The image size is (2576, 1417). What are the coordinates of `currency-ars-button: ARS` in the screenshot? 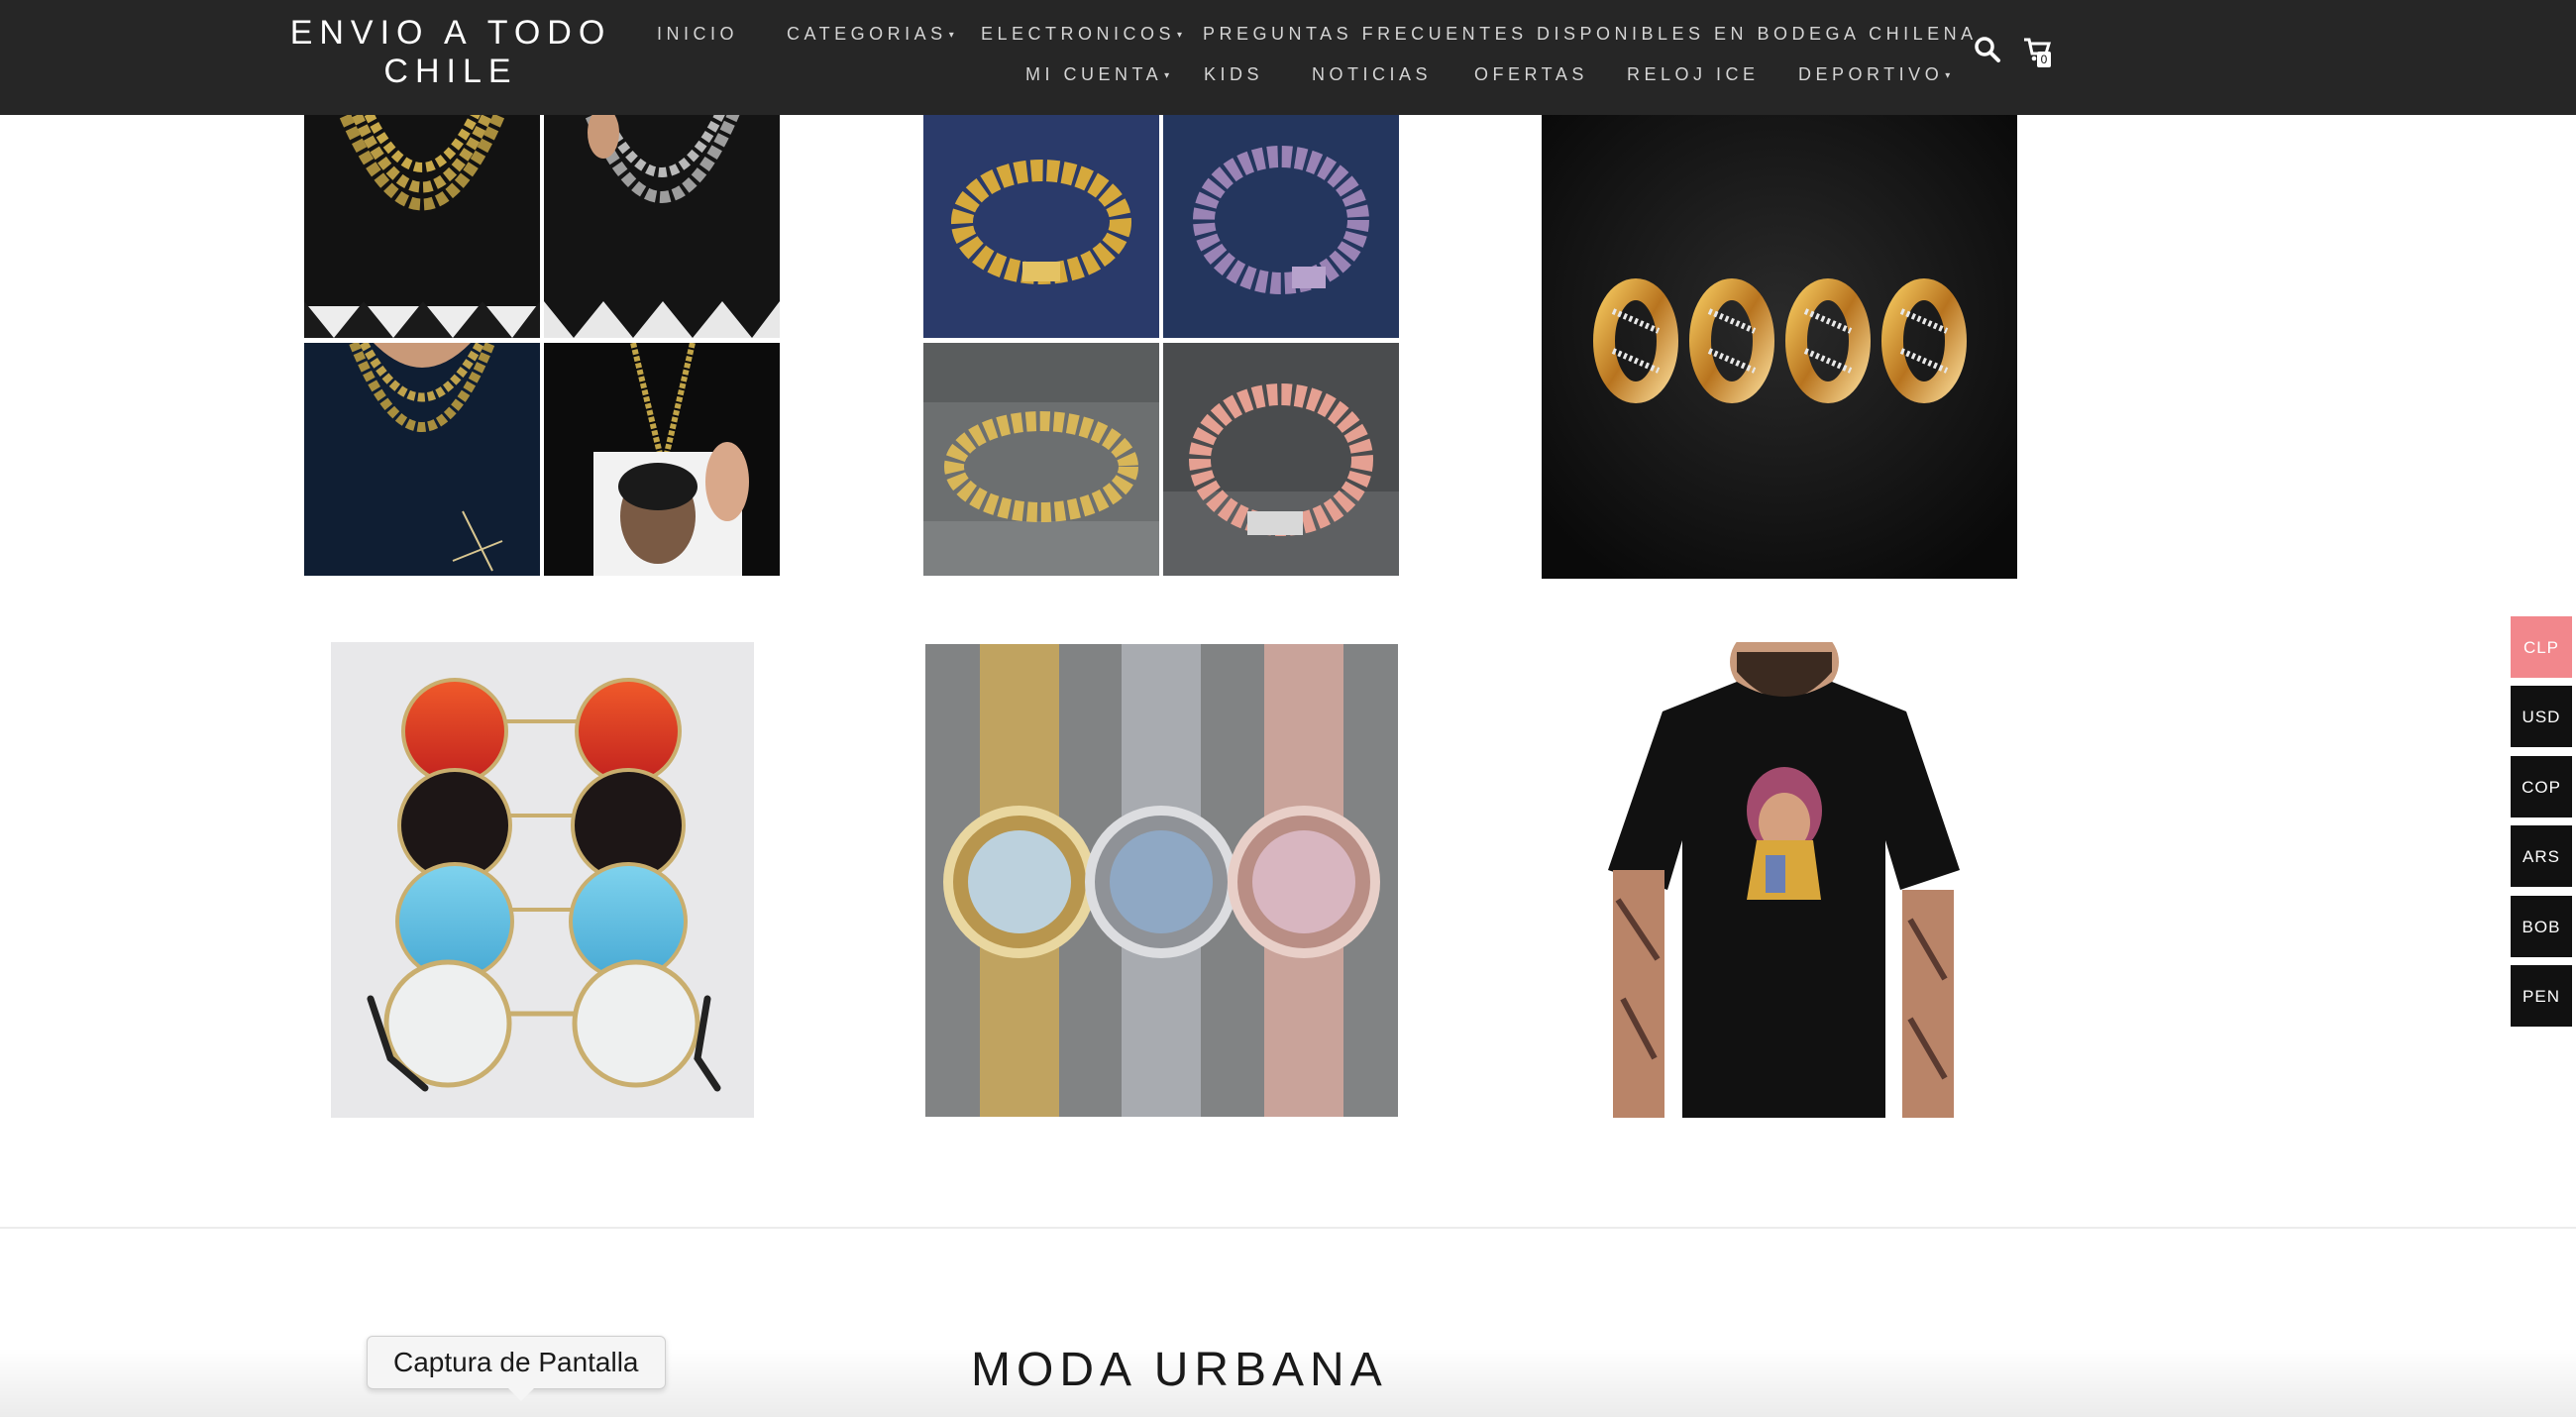 It's located at (2541, 856).